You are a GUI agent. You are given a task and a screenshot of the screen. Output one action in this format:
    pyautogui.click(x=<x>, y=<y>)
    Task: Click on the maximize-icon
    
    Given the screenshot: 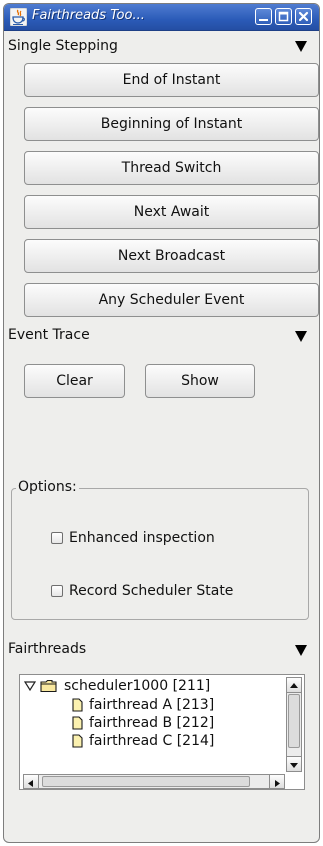 What is the action you would take?
    pyautogui.click(x=283, y=16)
    